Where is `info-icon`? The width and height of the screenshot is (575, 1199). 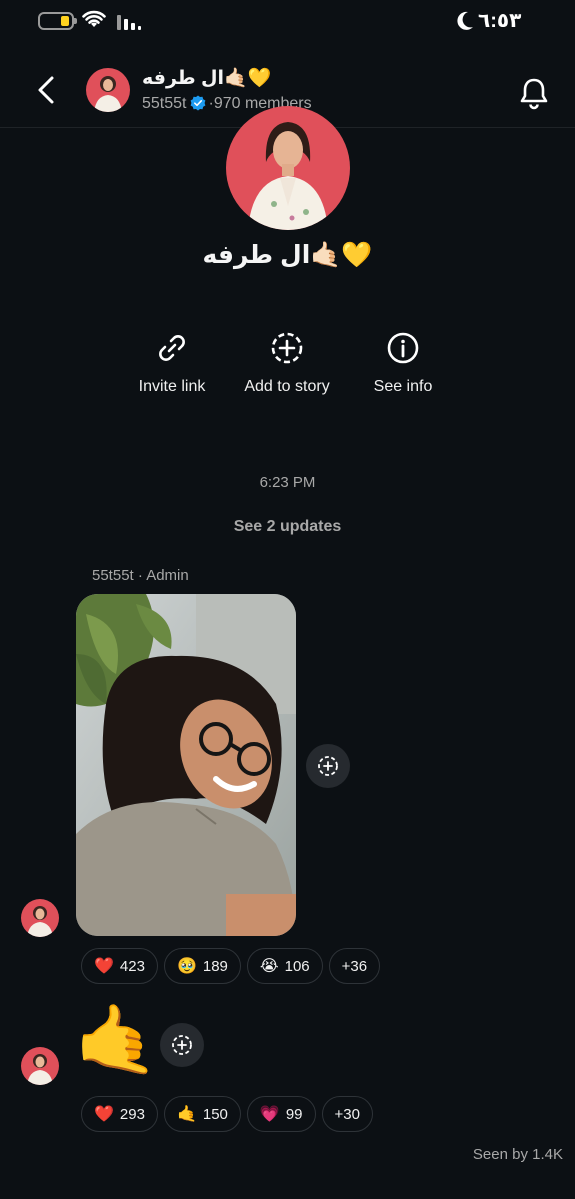
info-icon is located at coordinates (403, 348).